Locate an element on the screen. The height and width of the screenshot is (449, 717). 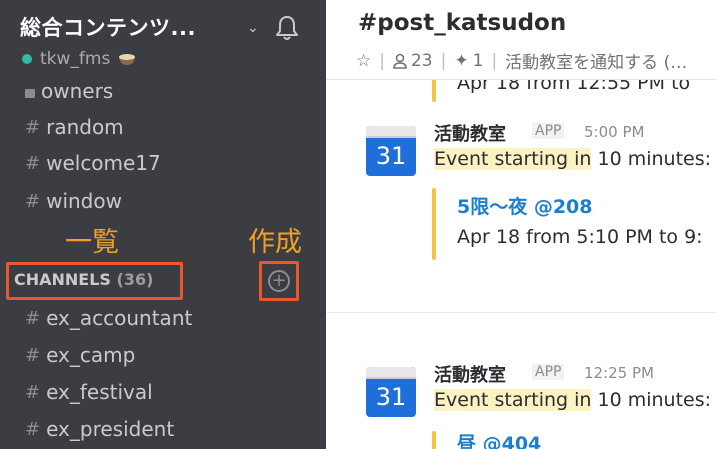
sidebar-item-label: window is located at coordinates (84, 201).